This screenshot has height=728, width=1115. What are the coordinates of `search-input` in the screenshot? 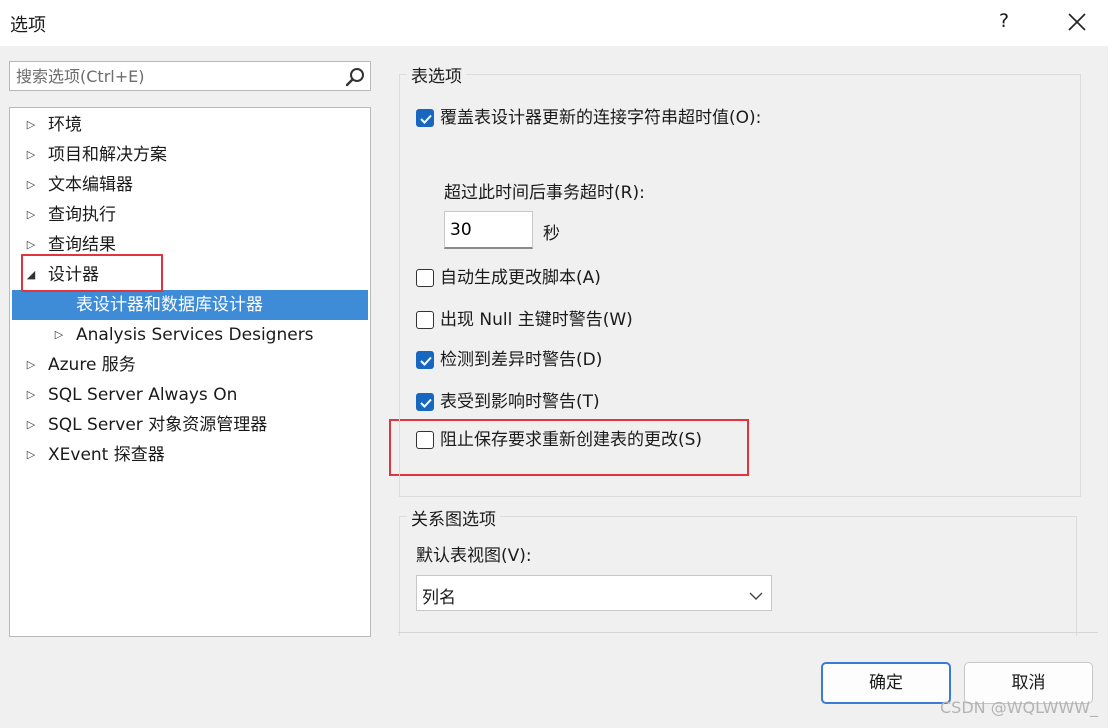 It's located at (175, 76).